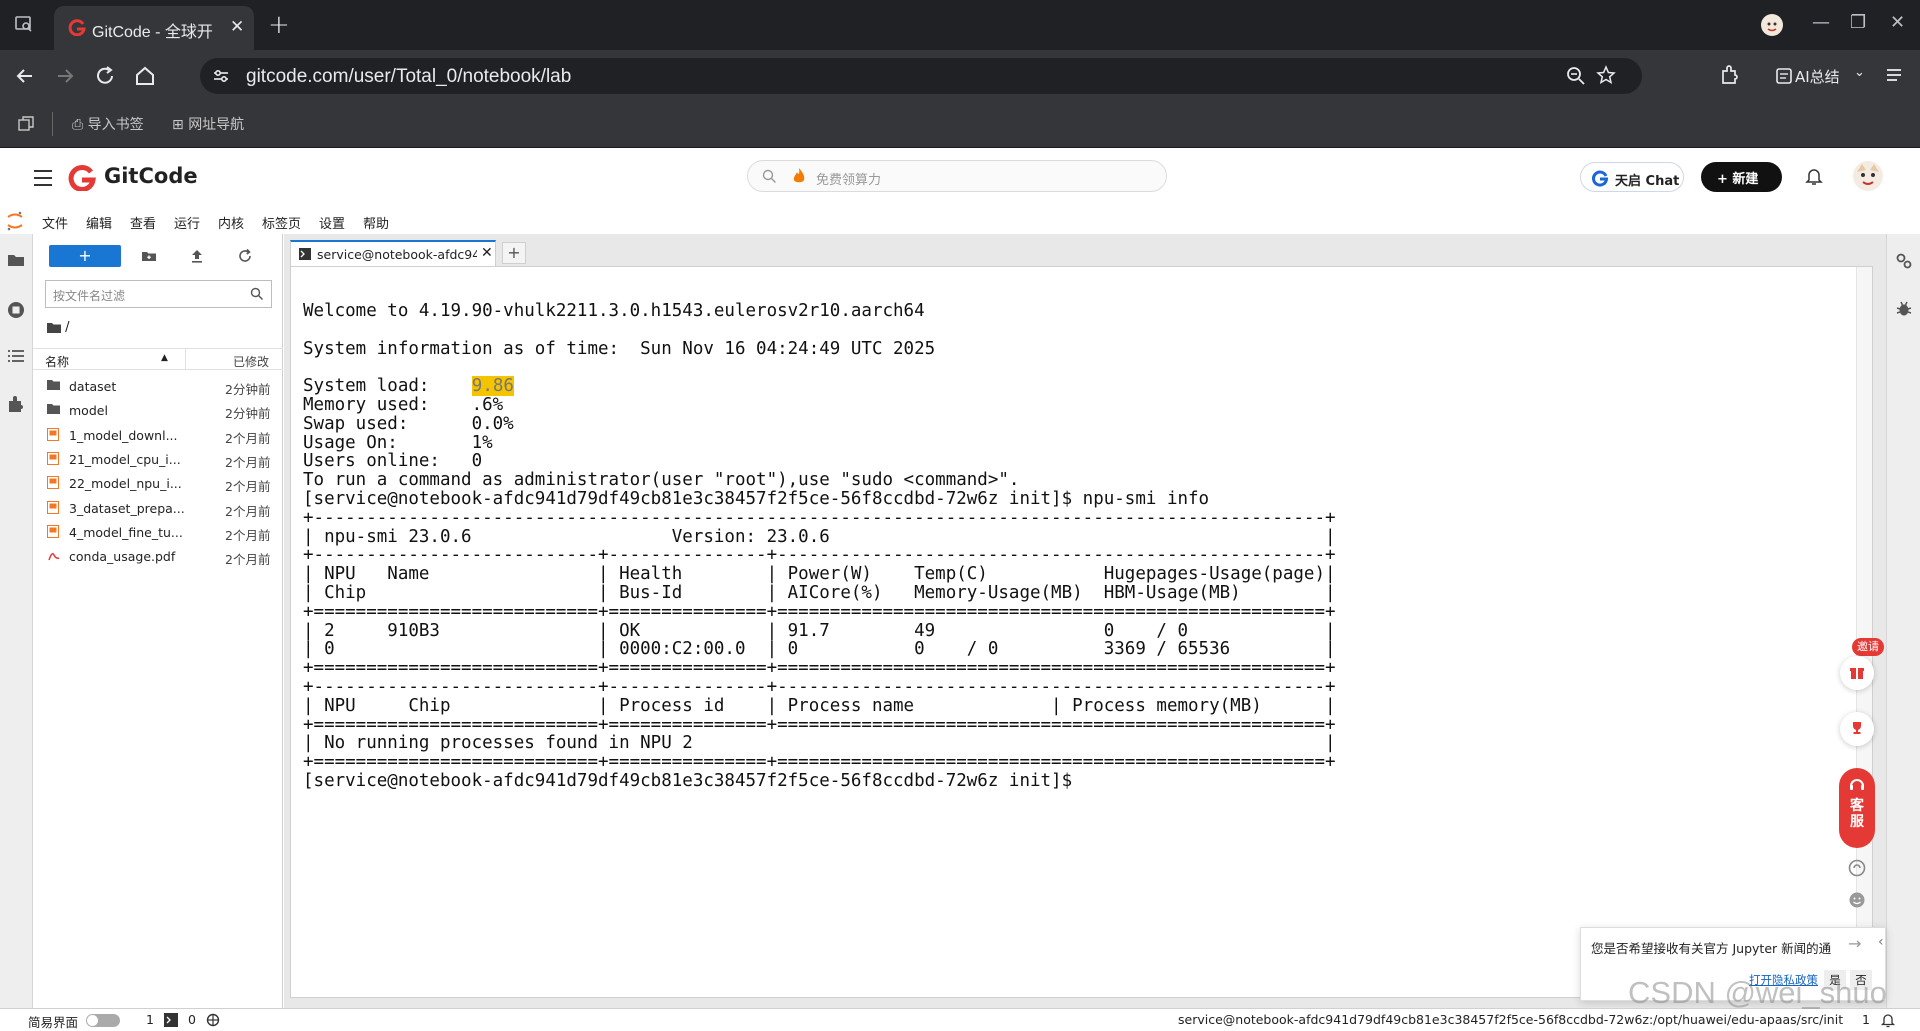 This screenshot has height=1031, width=1920. I want to click on trophy-float-button, so click(1857, 729).